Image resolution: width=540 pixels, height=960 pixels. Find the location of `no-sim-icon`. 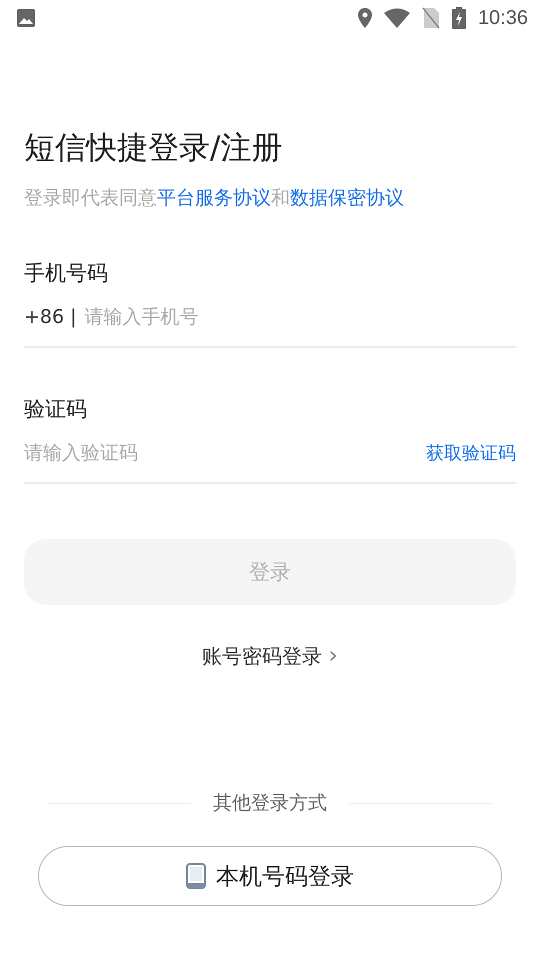

no-sim-icon is located at coordinates (431, 18).